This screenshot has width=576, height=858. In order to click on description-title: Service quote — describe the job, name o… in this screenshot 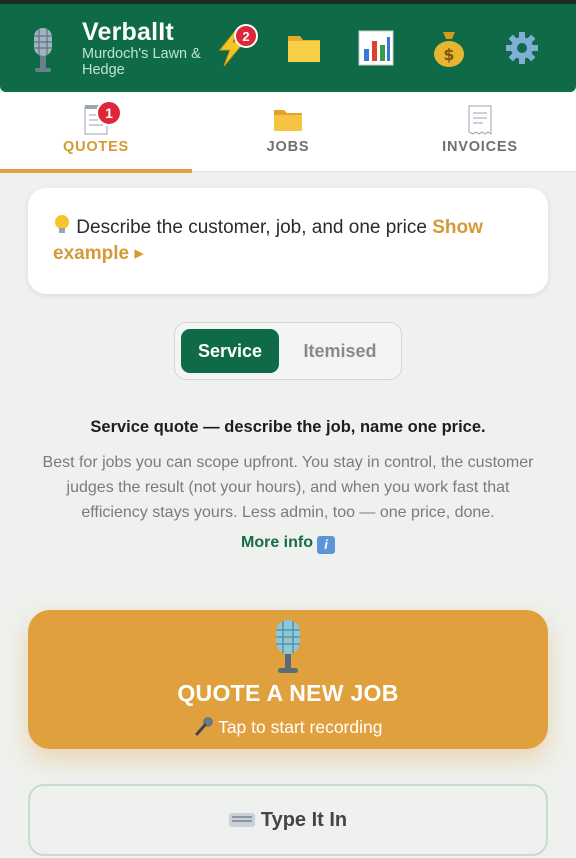, I will do `click(288, 427)`.